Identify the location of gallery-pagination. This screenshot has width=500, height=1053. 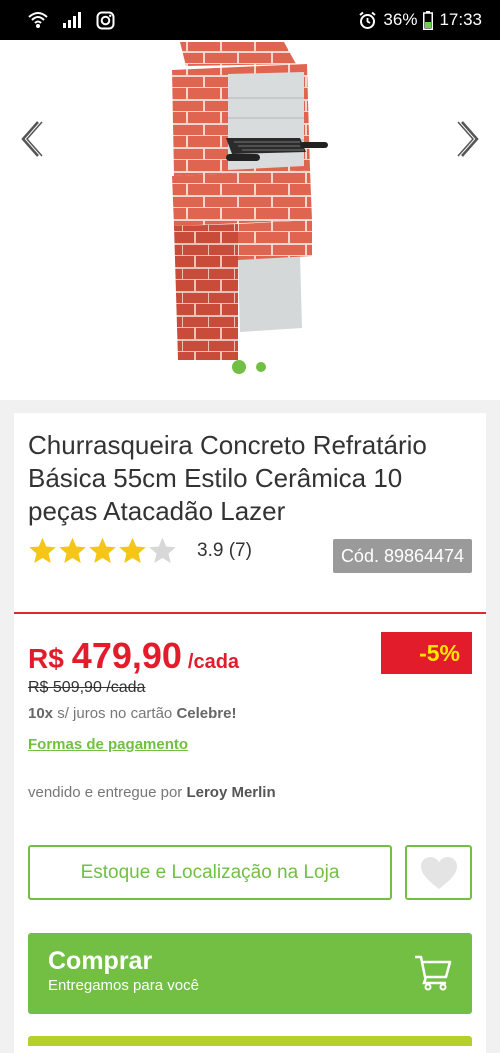
(249, 367).